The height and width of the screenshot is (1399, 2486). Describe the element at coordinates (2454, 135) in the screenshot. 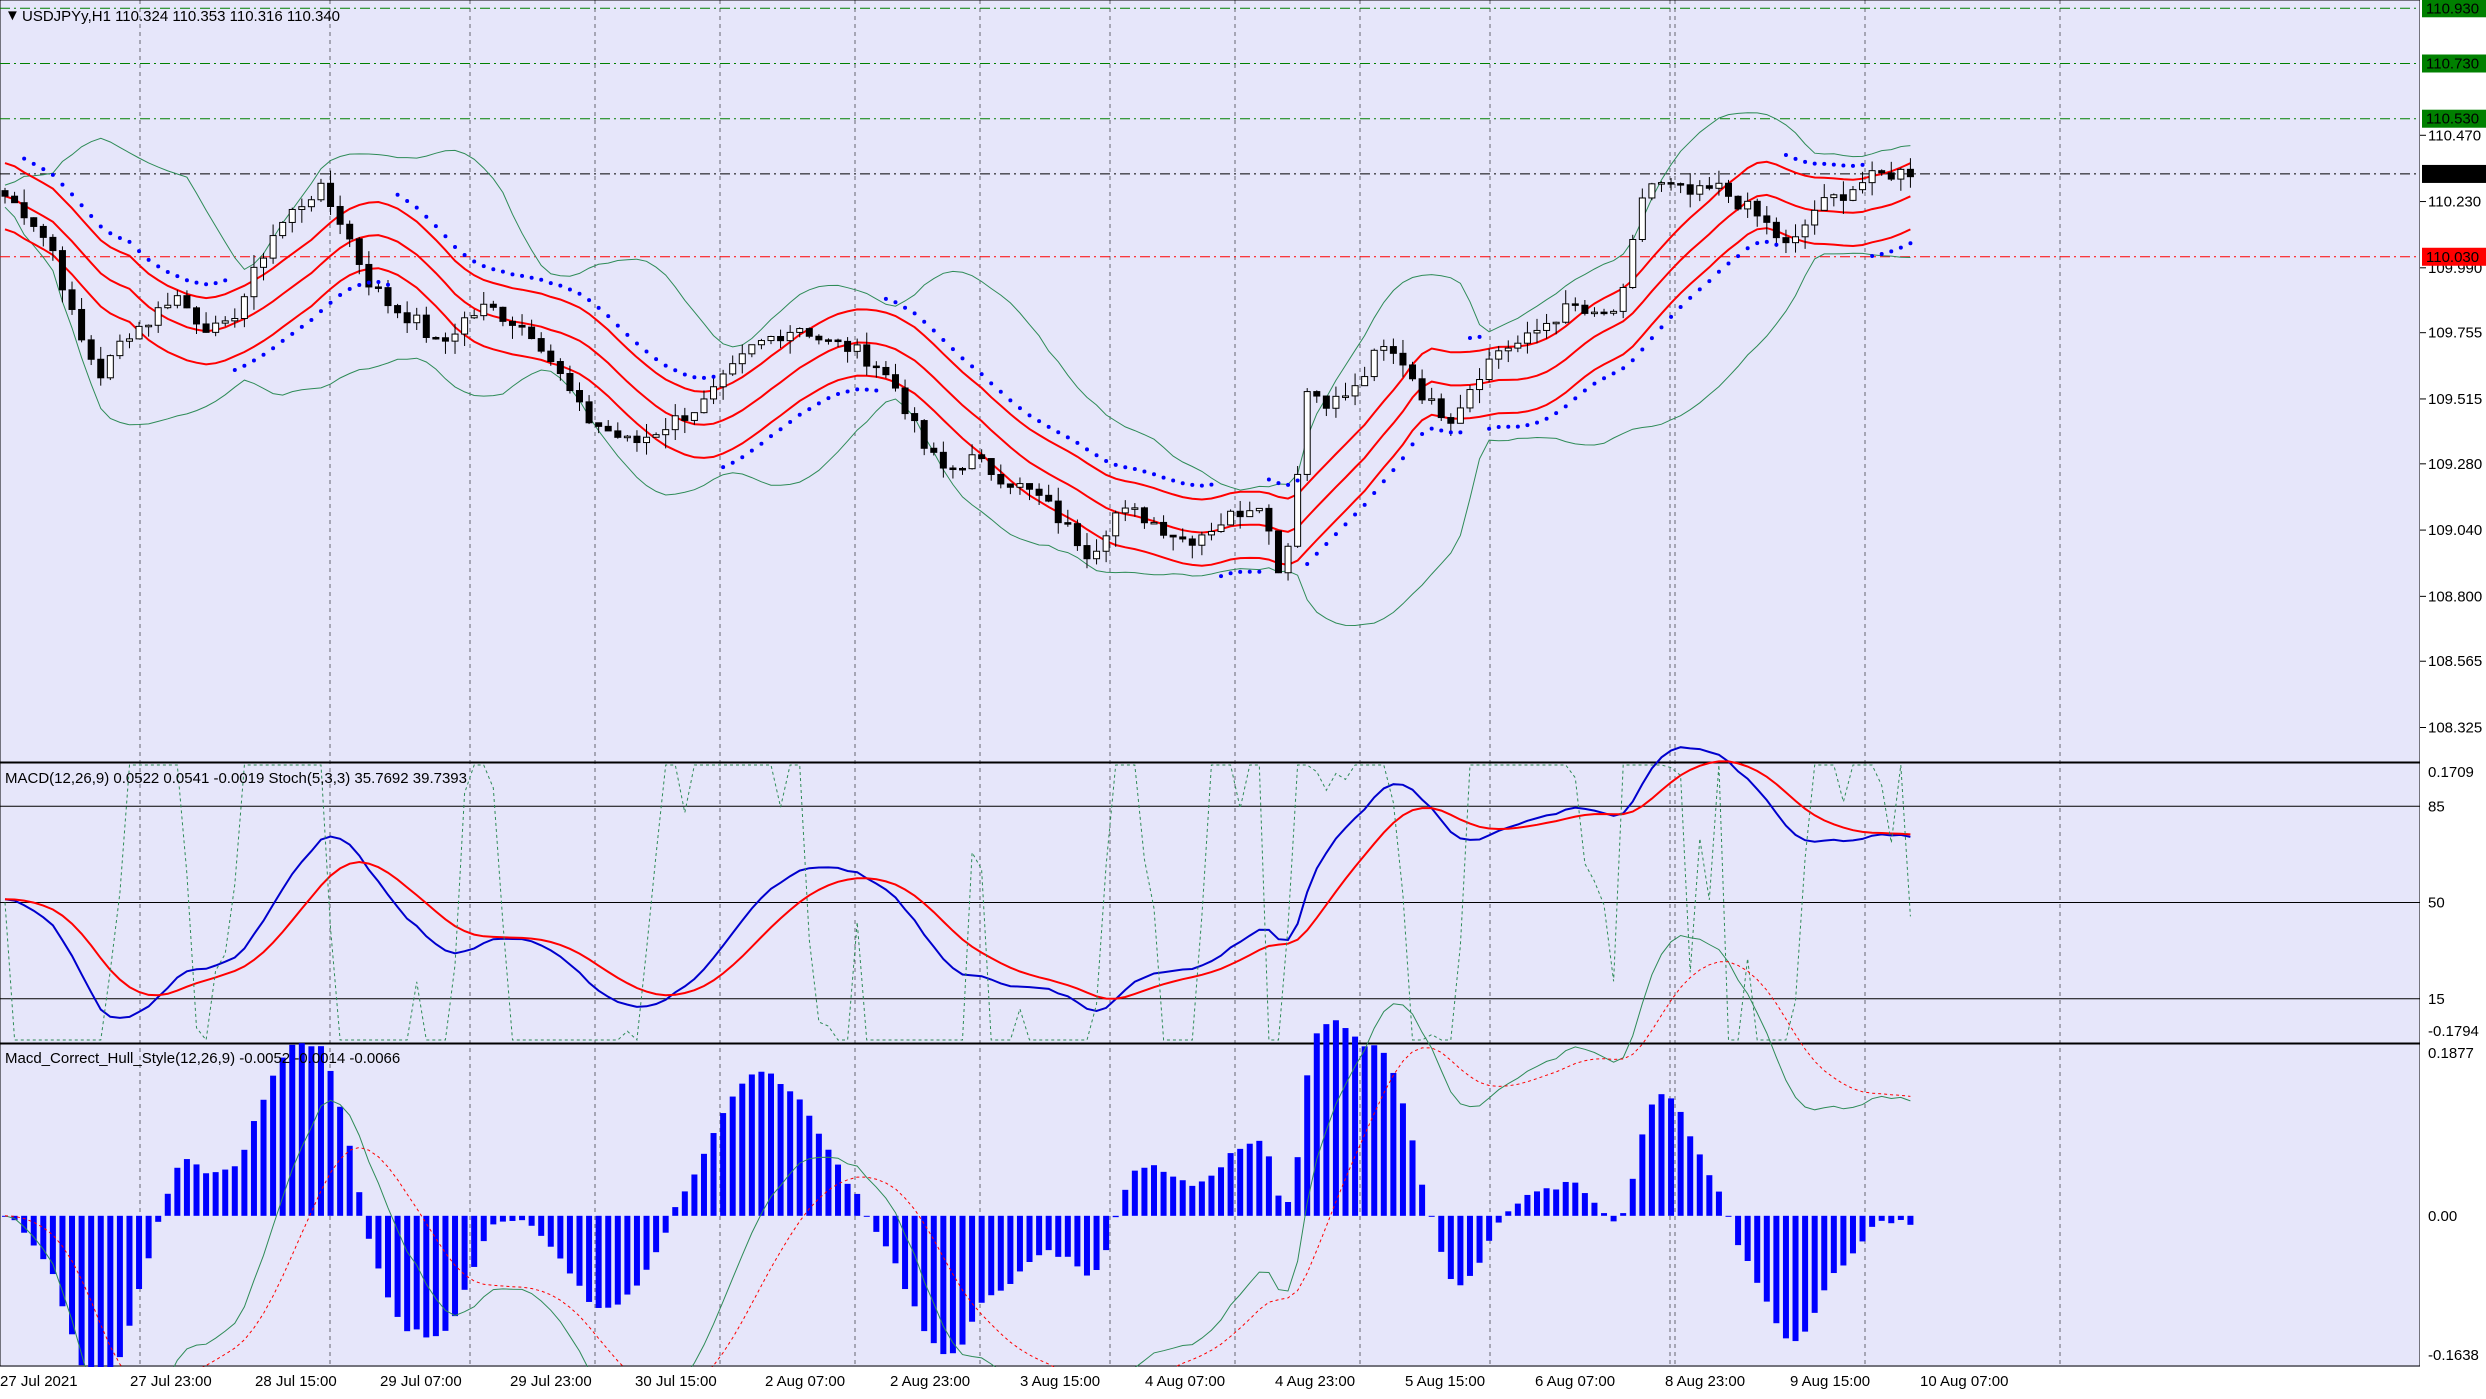

I see `price-tick-label: 110.470` at that location.